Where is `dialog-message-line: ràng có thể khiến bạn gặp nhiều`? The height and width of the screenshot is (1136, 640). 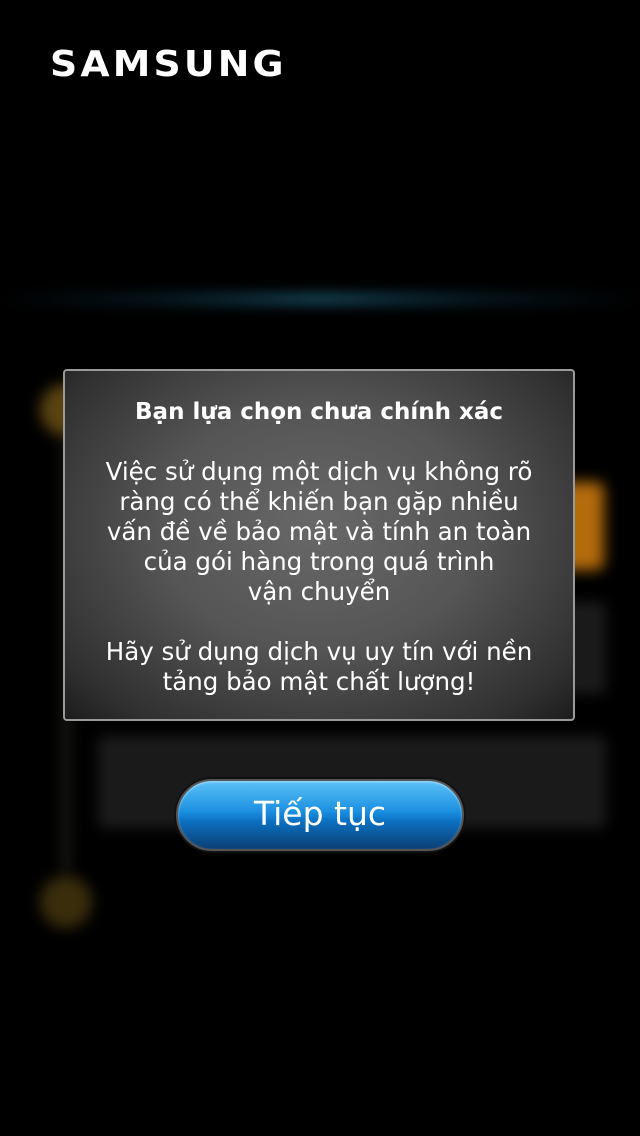 dialog-message-line: ràng có thể khiến bạn gặp nhiều is located at coordinates (319, 501).